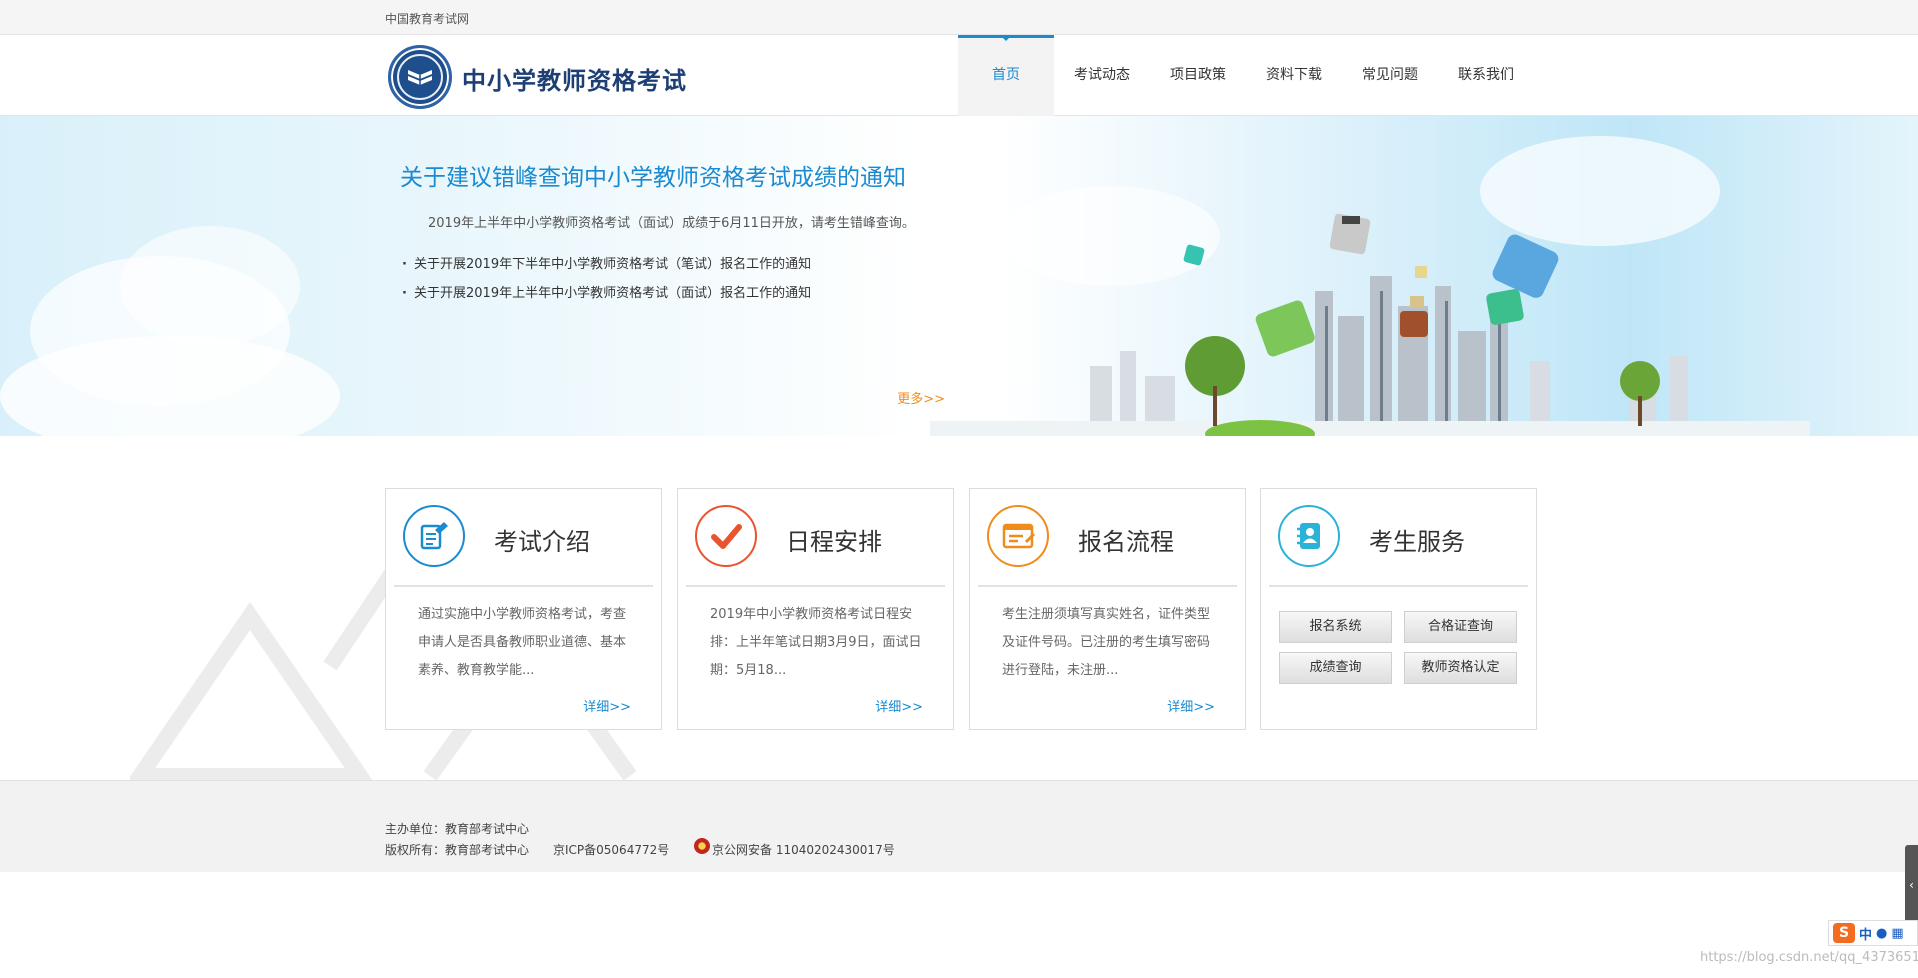 This screenshot has width=1918, height=978. I want to click on document-edit-icon, so click(434, 536).